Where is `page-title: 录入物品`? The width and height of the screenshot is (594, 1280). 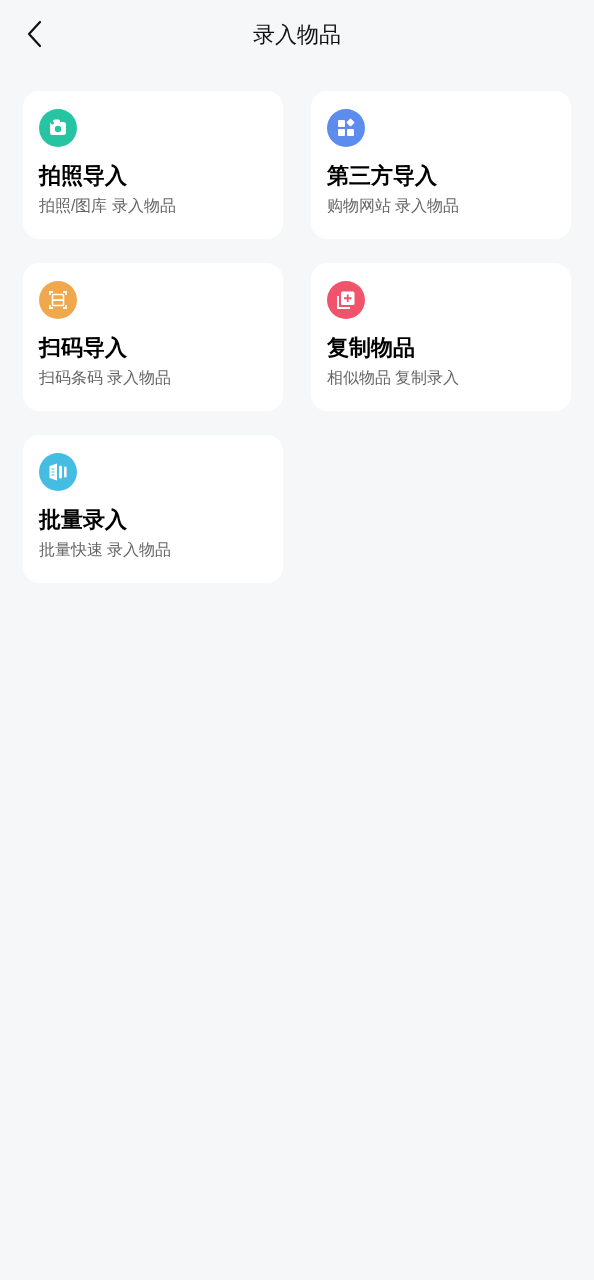
page-title: 录入物品 is located at coordinates (297, 34).